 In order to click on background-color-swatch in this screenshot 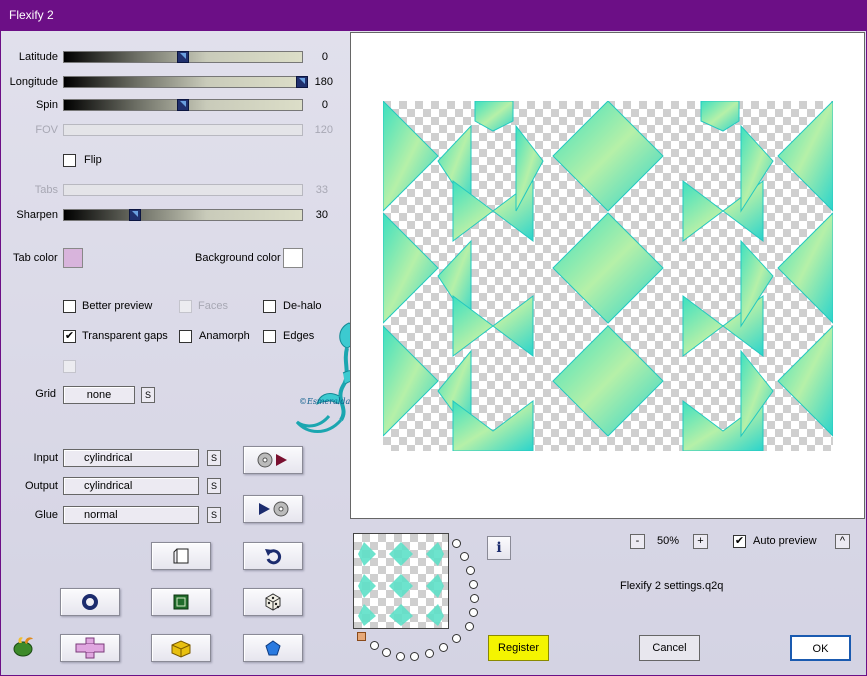, I will do `click(293, 258)`.